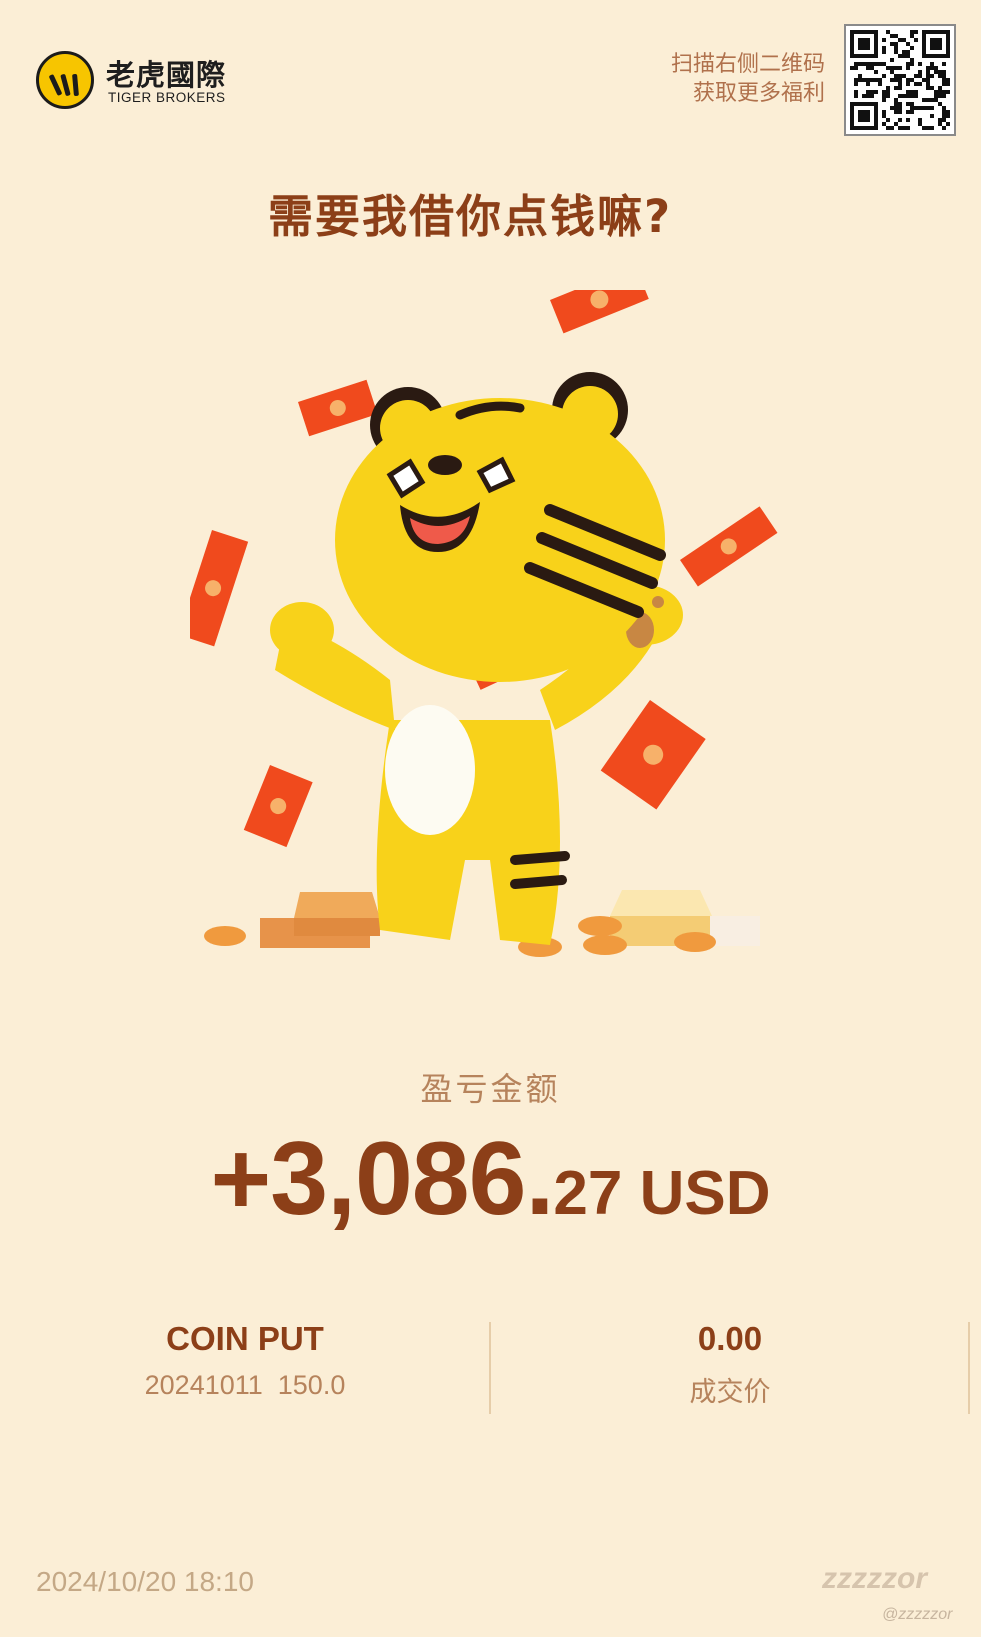 This screenshot has height=1637, width=981. Describe the element at coordinates (874, 1578) in the screenshot. I see `watermark: zzzzzor` at that location.